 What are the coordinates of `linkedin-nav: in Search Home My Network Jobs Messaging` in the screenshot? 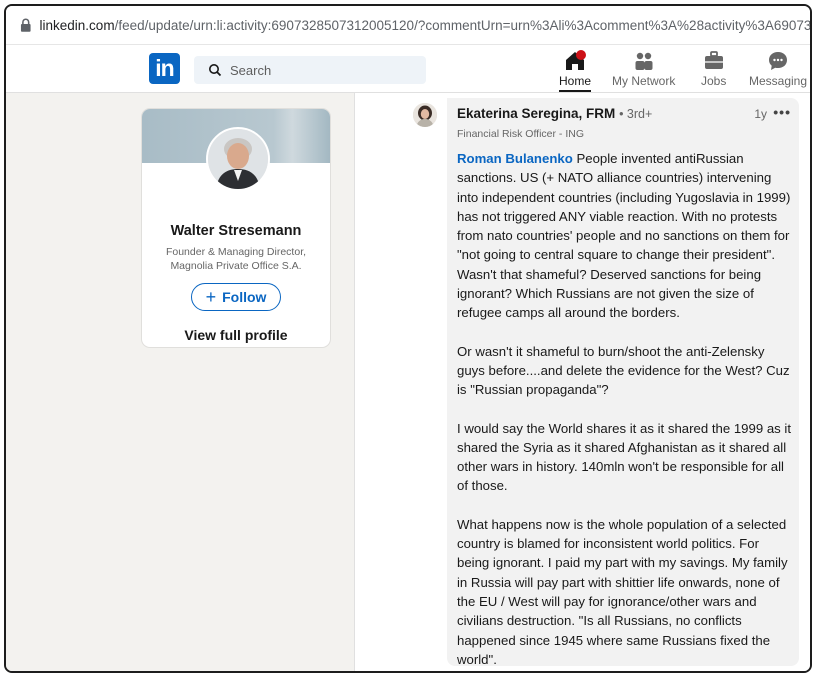 It's located at (408, 69).